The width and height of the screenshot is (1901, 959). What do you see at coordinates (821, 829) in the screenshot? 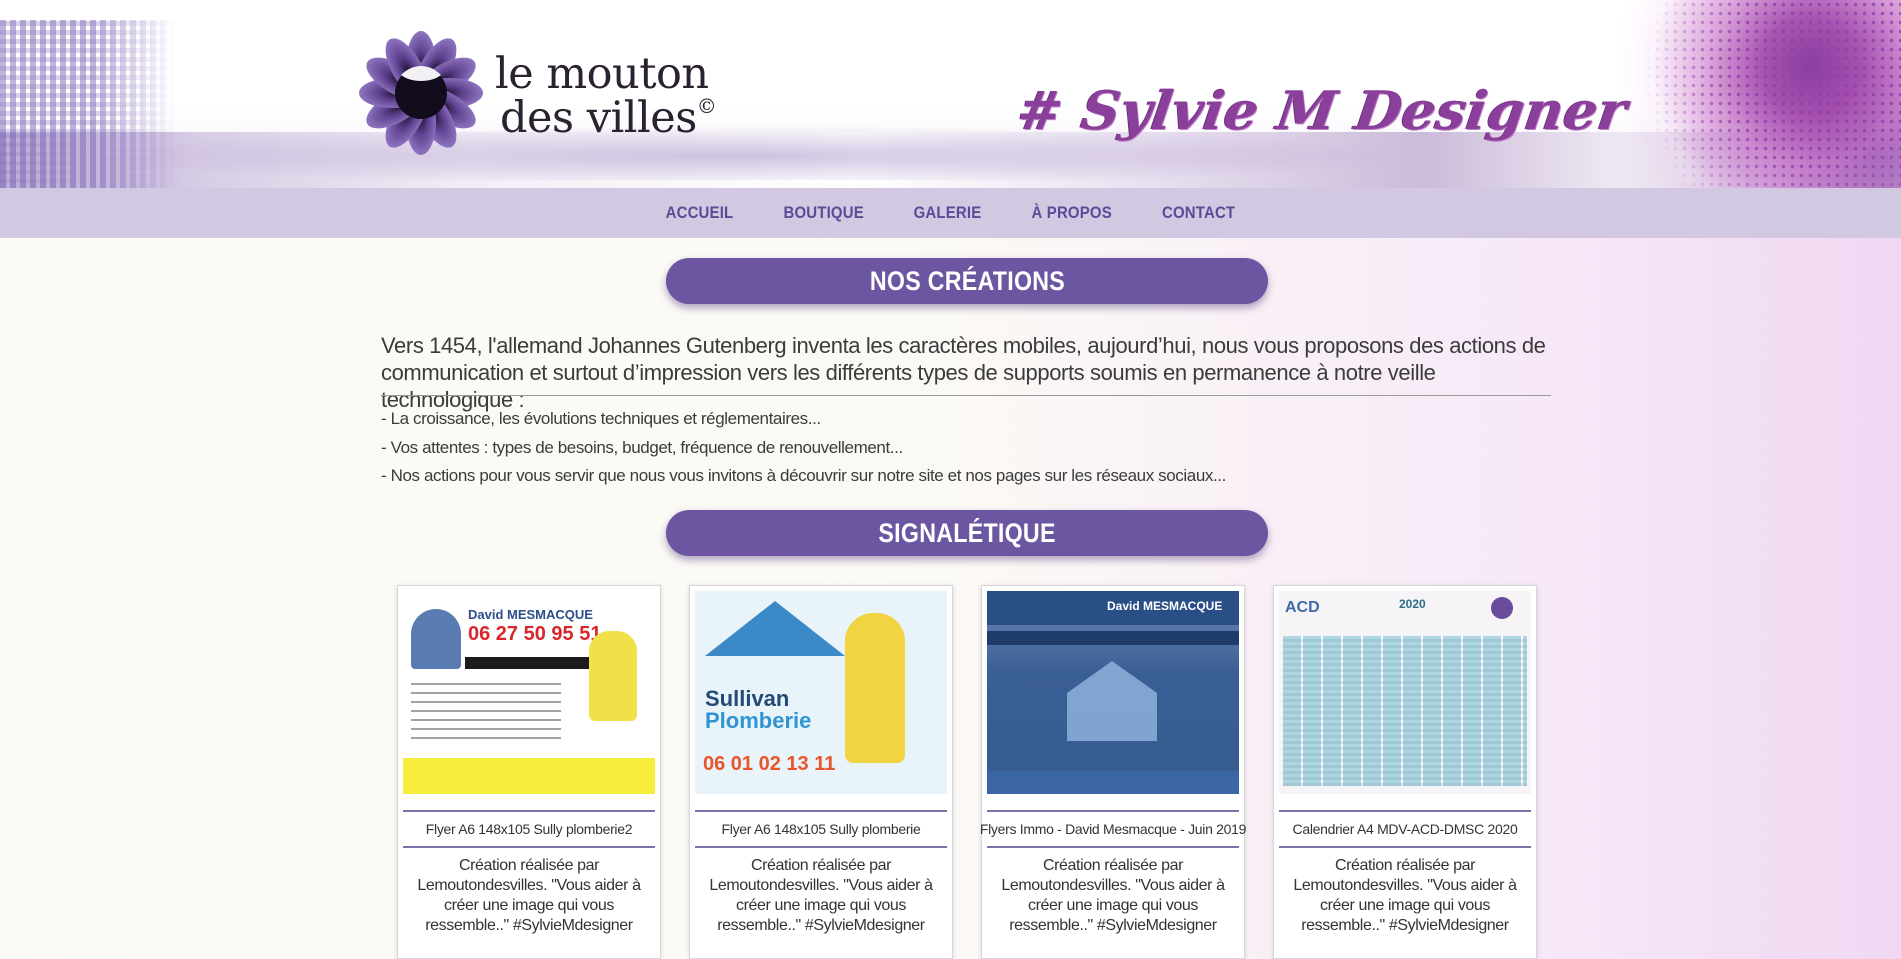
I see `card-title: Flyer A6 148x105 Sully plomberie` at bounding box center [821, 829].